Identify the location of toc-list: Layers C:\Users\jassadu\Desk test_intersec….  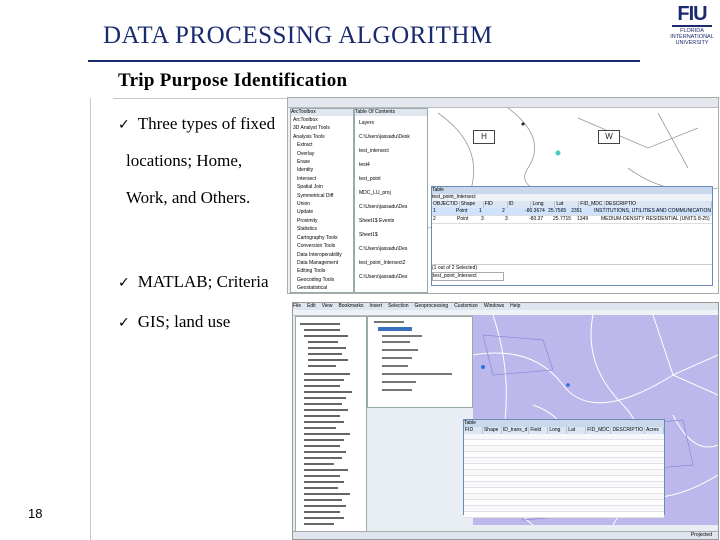
(391, 200).